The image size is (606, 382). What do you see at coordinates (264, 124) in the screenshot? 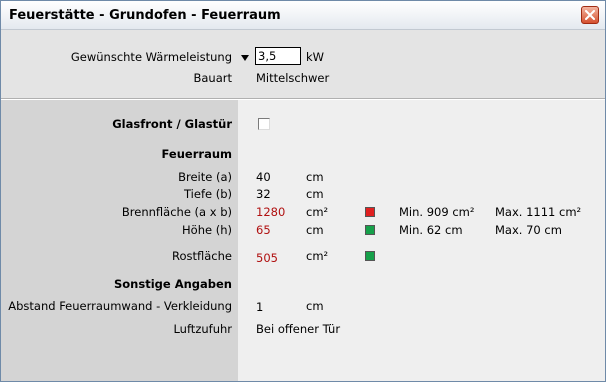
I see `glass-front-checkbox` at bounding box center [264, 124].